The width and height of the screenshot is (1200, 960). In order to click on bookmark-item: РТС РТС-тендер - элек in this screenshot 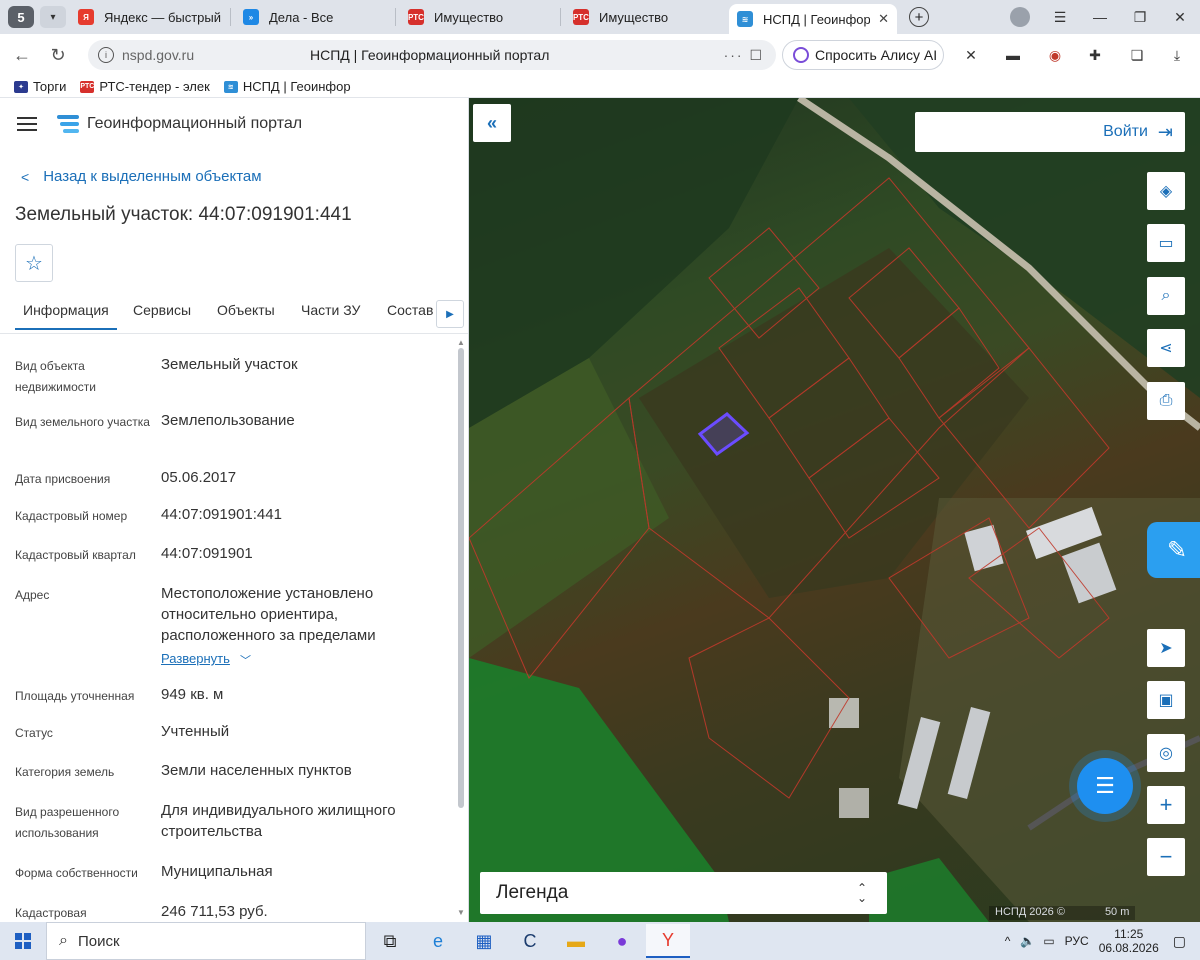, I will do `click(145, 86)`.